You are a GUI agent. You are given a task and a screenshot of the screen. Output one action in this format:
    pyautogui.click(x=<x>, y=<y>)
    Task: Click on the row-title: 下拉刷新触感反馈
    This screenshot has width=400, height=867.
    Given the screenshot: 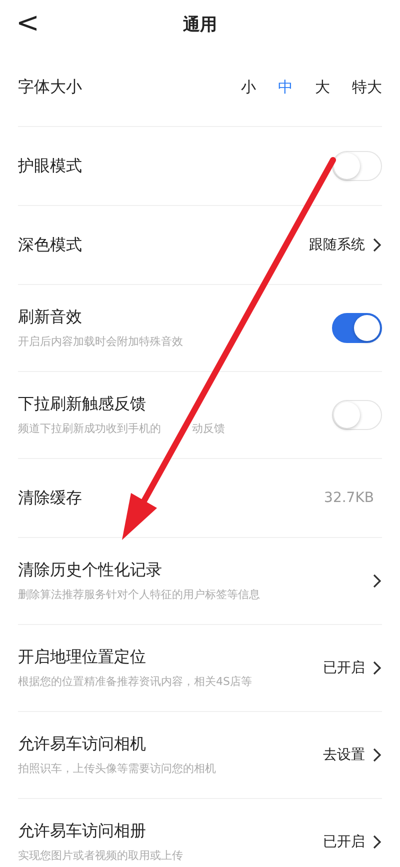 What is the action you would take?
    pyautogui.click(x=82, y=404)
    